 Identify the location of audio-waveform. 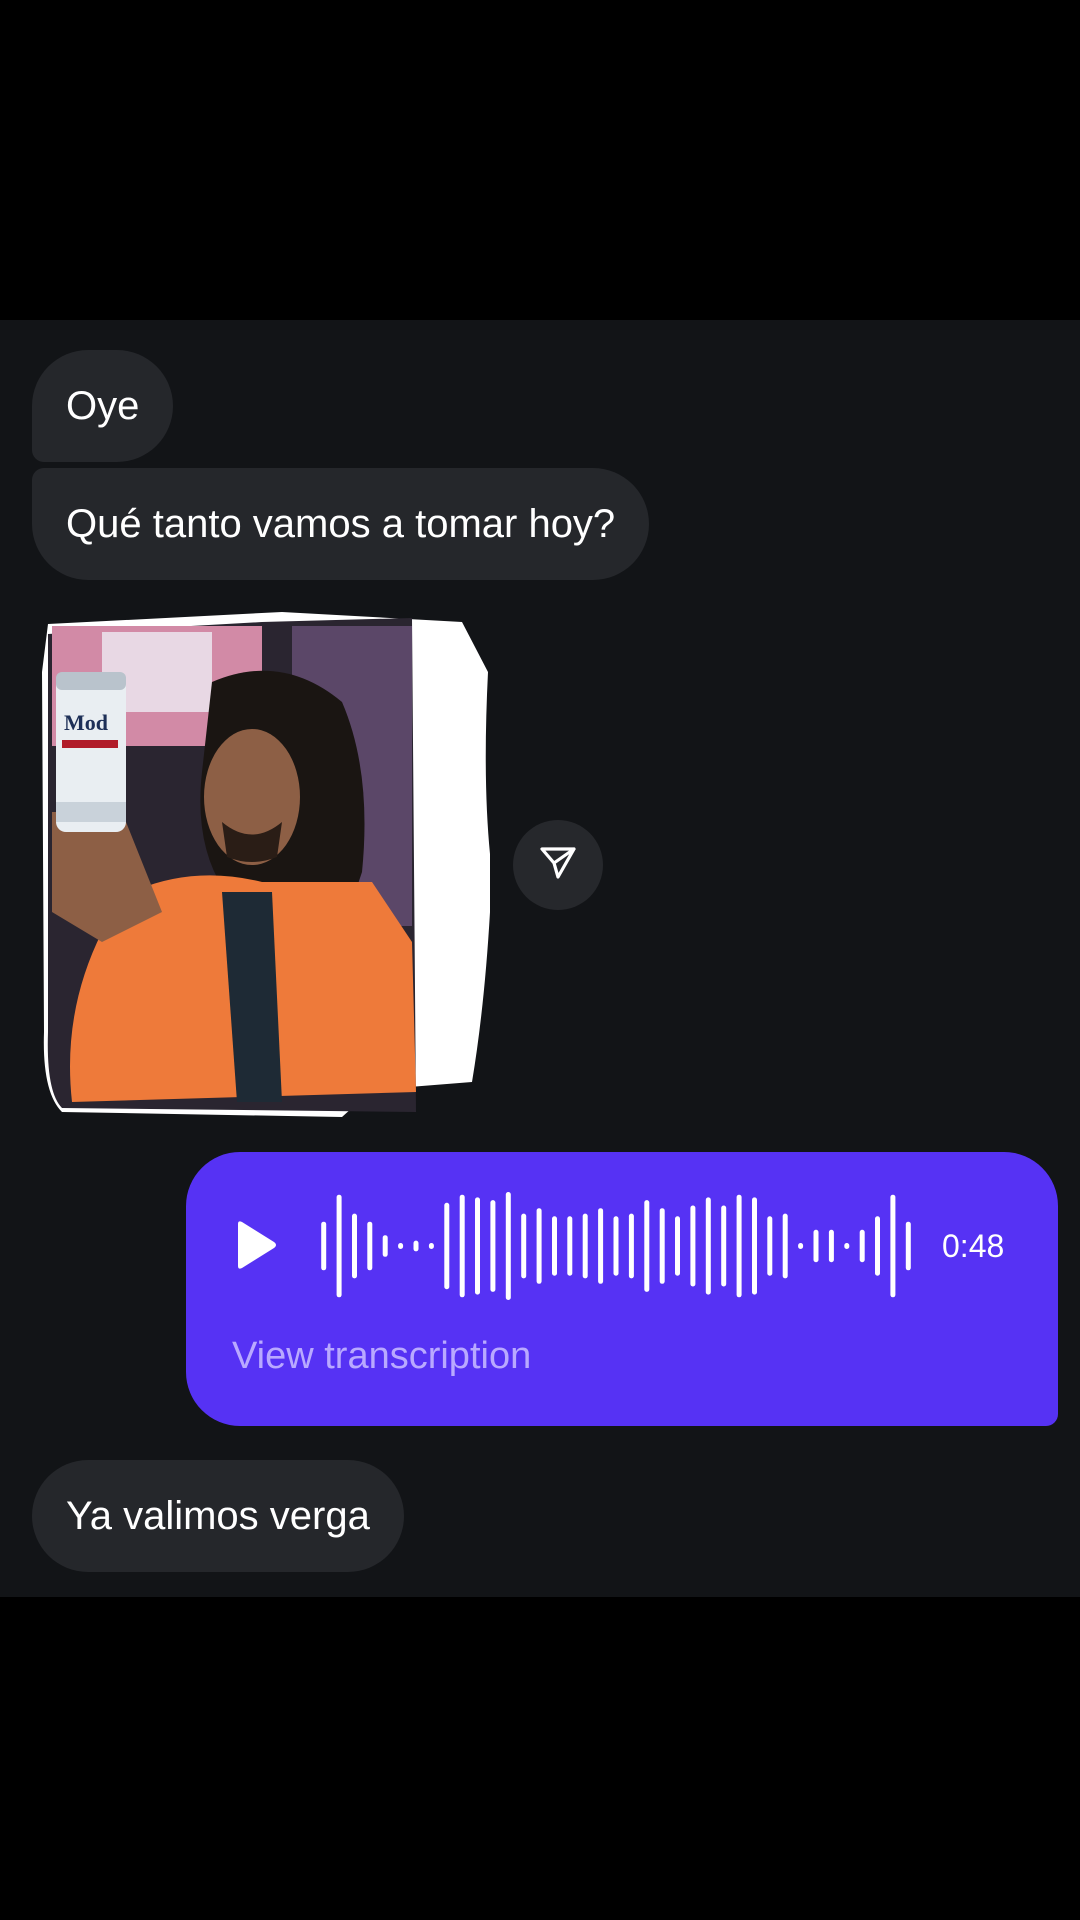
(616, 1246).